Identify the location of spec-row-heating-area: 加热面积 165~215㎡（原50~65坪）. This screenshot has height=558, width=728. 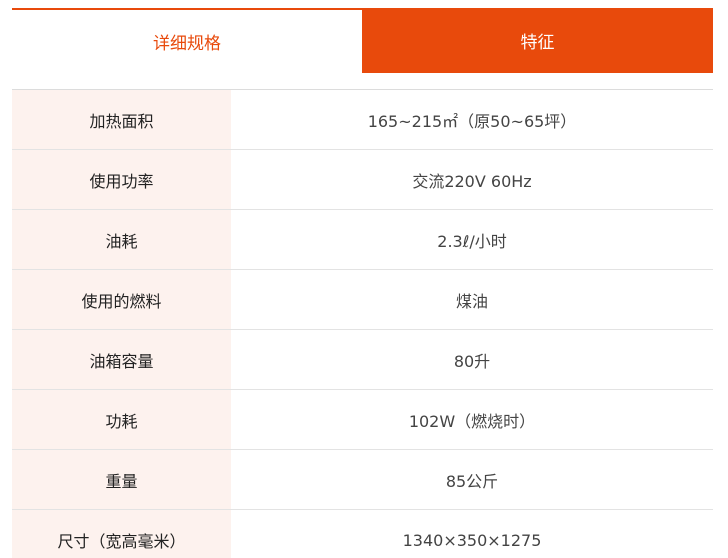
(362, 120).